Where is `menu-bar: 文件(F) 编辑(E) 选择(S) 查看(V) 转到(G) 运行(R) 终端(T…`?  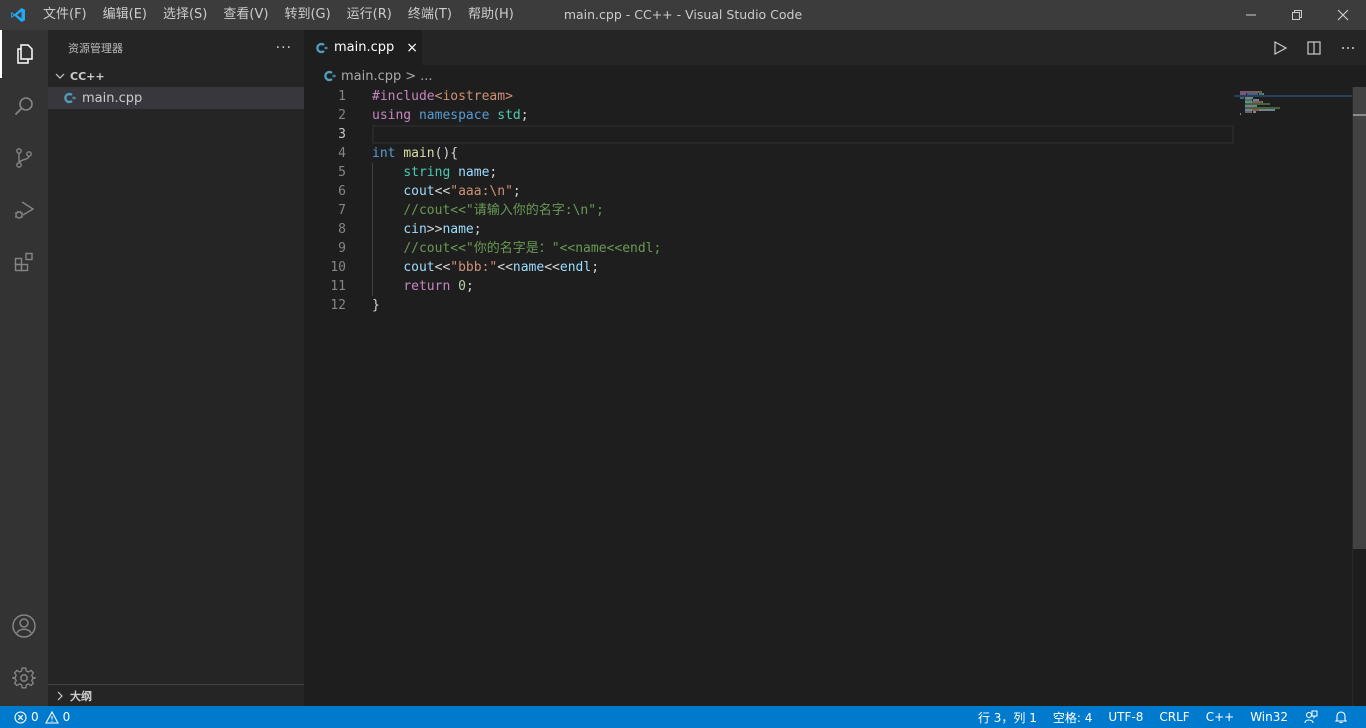 menu-bar: 文件(F) 编辑(E) 选择(S) 查看(V) 转到(G) 运行(R) 终端(T… is located at coordinates (278, 15).